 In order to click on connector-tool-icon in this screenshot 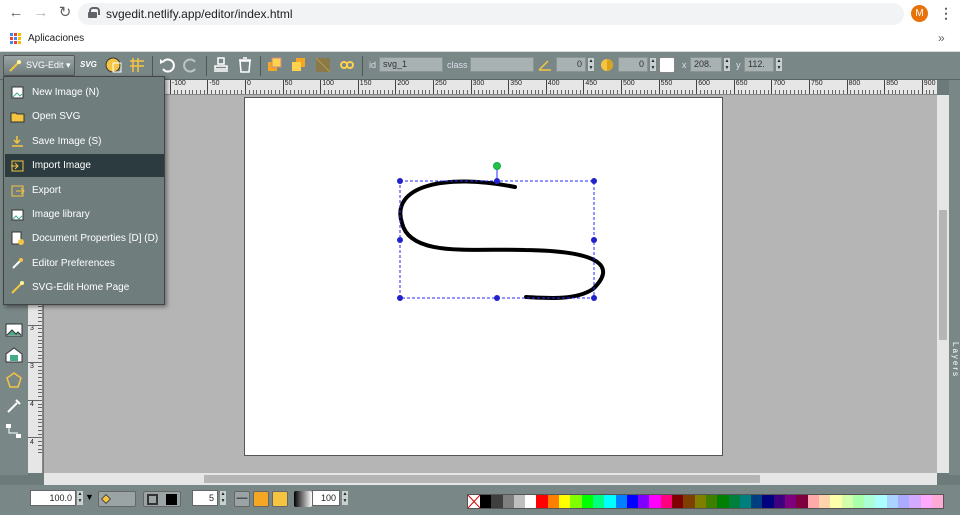, I will do `click(14, 431)`.